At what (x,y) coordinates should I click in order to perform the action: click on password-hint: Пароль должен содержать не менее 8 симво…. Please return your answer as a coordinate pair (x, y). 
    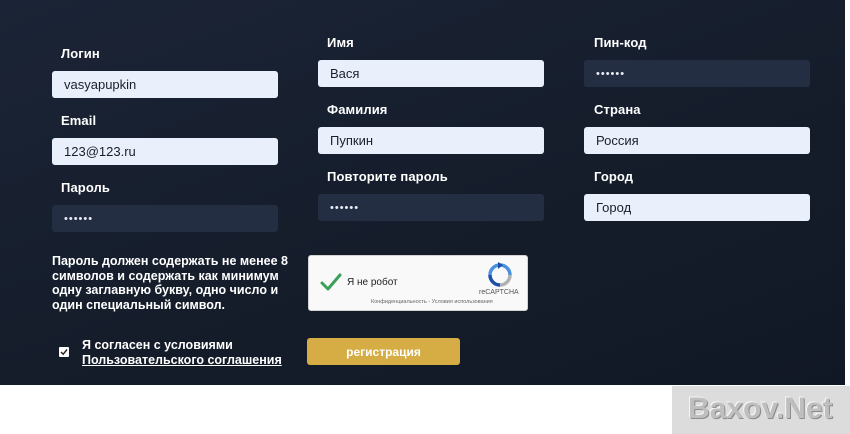
    Looking at the image, I should click on (170, 283).